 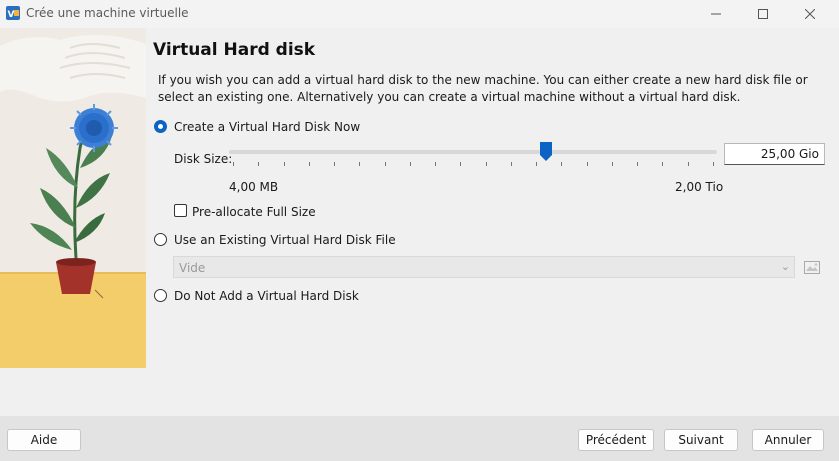 What do you see at coordinates (473, 152) in the screenshot?
I see `disk-size-slider-track` at bounding box center [473, 152].